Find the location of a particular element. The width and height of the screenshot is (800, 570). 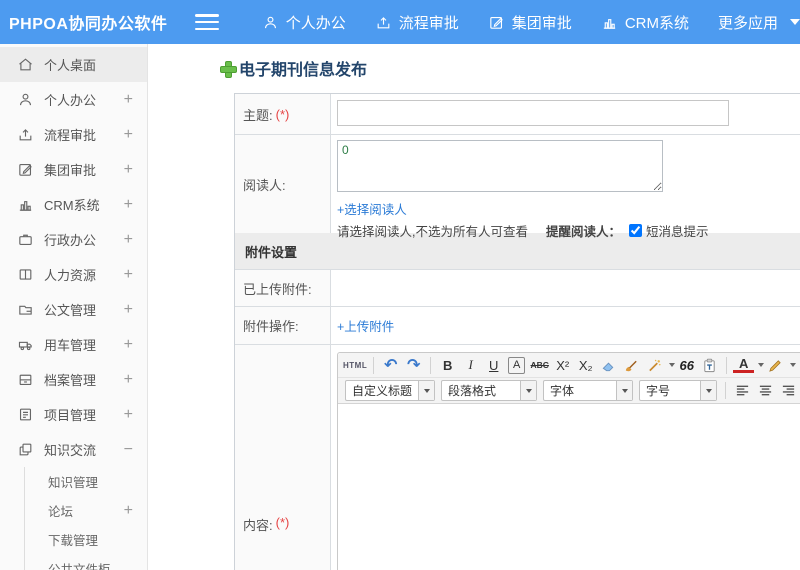

sidebar-item: 公共文件柜 is located at coordinates (73, 562).